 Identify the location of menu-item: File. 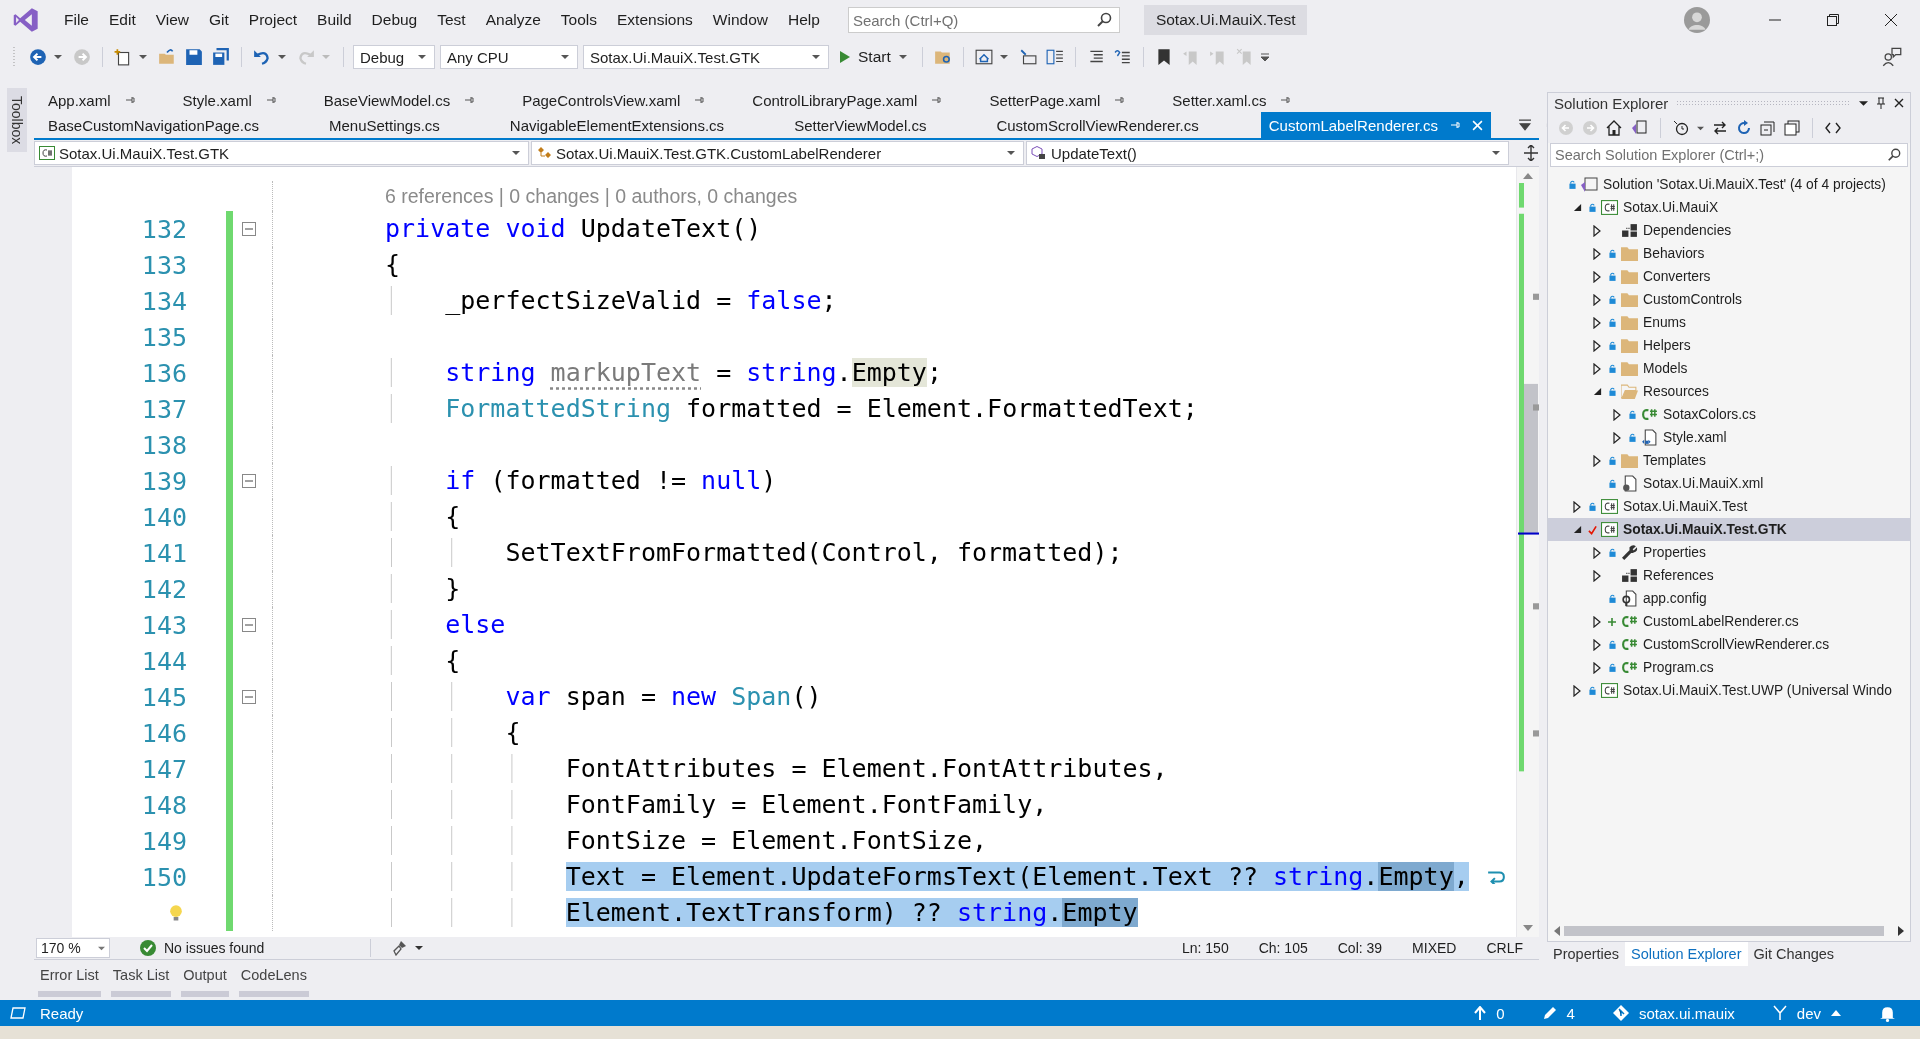
(76, 20).